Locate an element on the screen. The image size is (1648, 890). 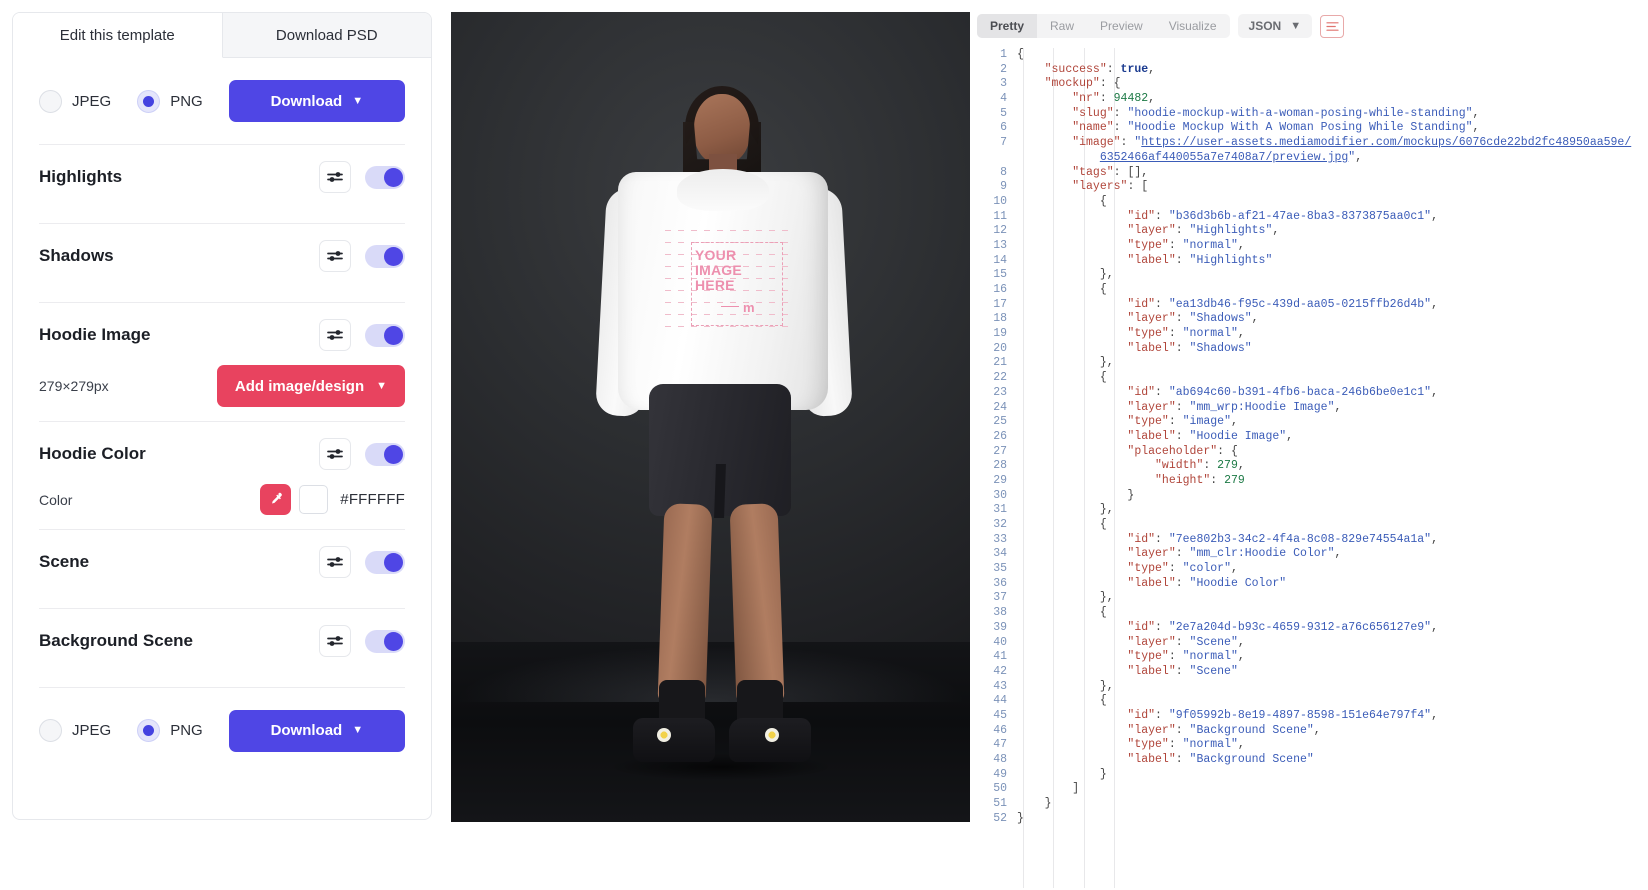
radio-jpeg-top: JPEG is located at coordinates (75, 101).